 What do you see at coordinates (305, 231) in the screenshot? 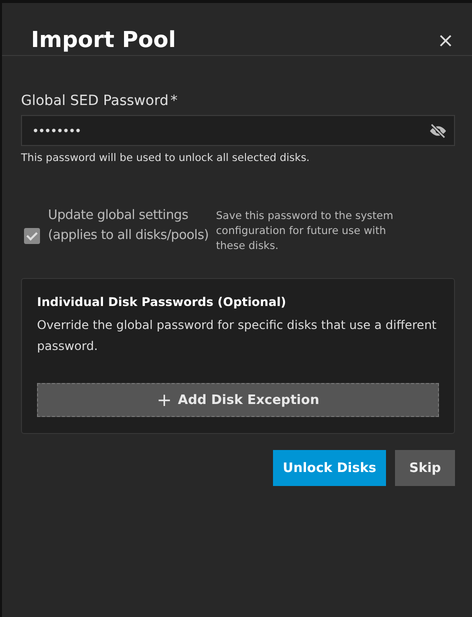
I see `checkbox-description: Save this password to the system configuration for future use with these disks.` at bounding box center [305, 231].